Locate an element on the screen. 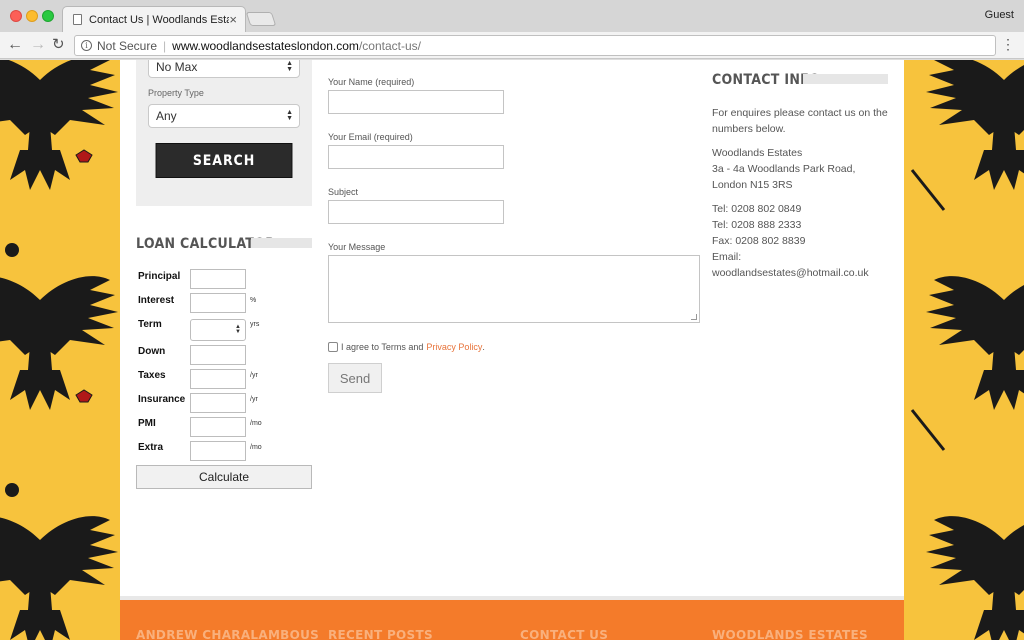 This screenshot has height=640, width=1024. calculate-button: Calculate is located at coordinates (224, 477).